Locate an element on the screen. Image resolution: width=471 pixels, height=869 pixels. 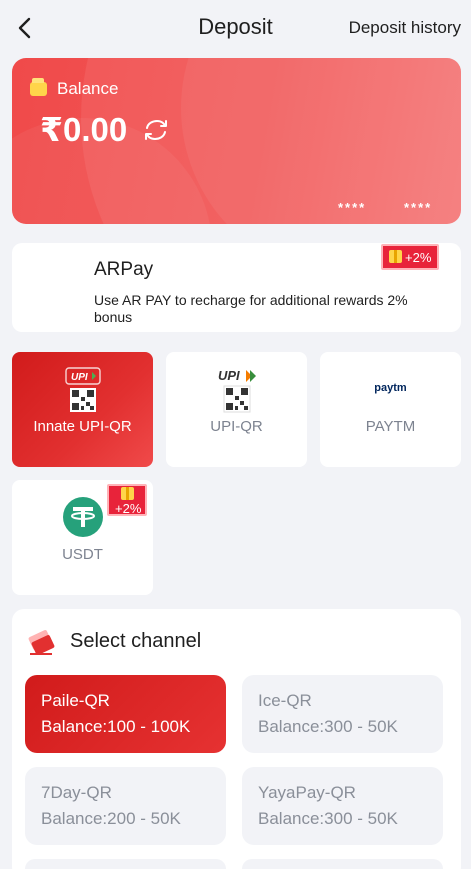
channel-name: 7Day-QR is located at coordinates (76, 792).